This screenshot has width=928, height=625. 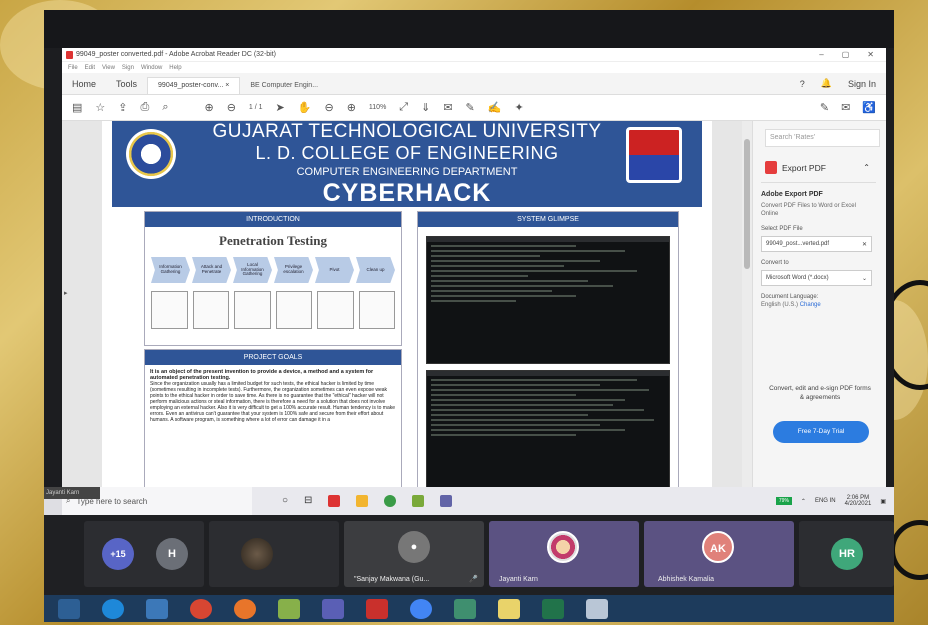 I want to click on participant-tile, so click(x=274, y=554).